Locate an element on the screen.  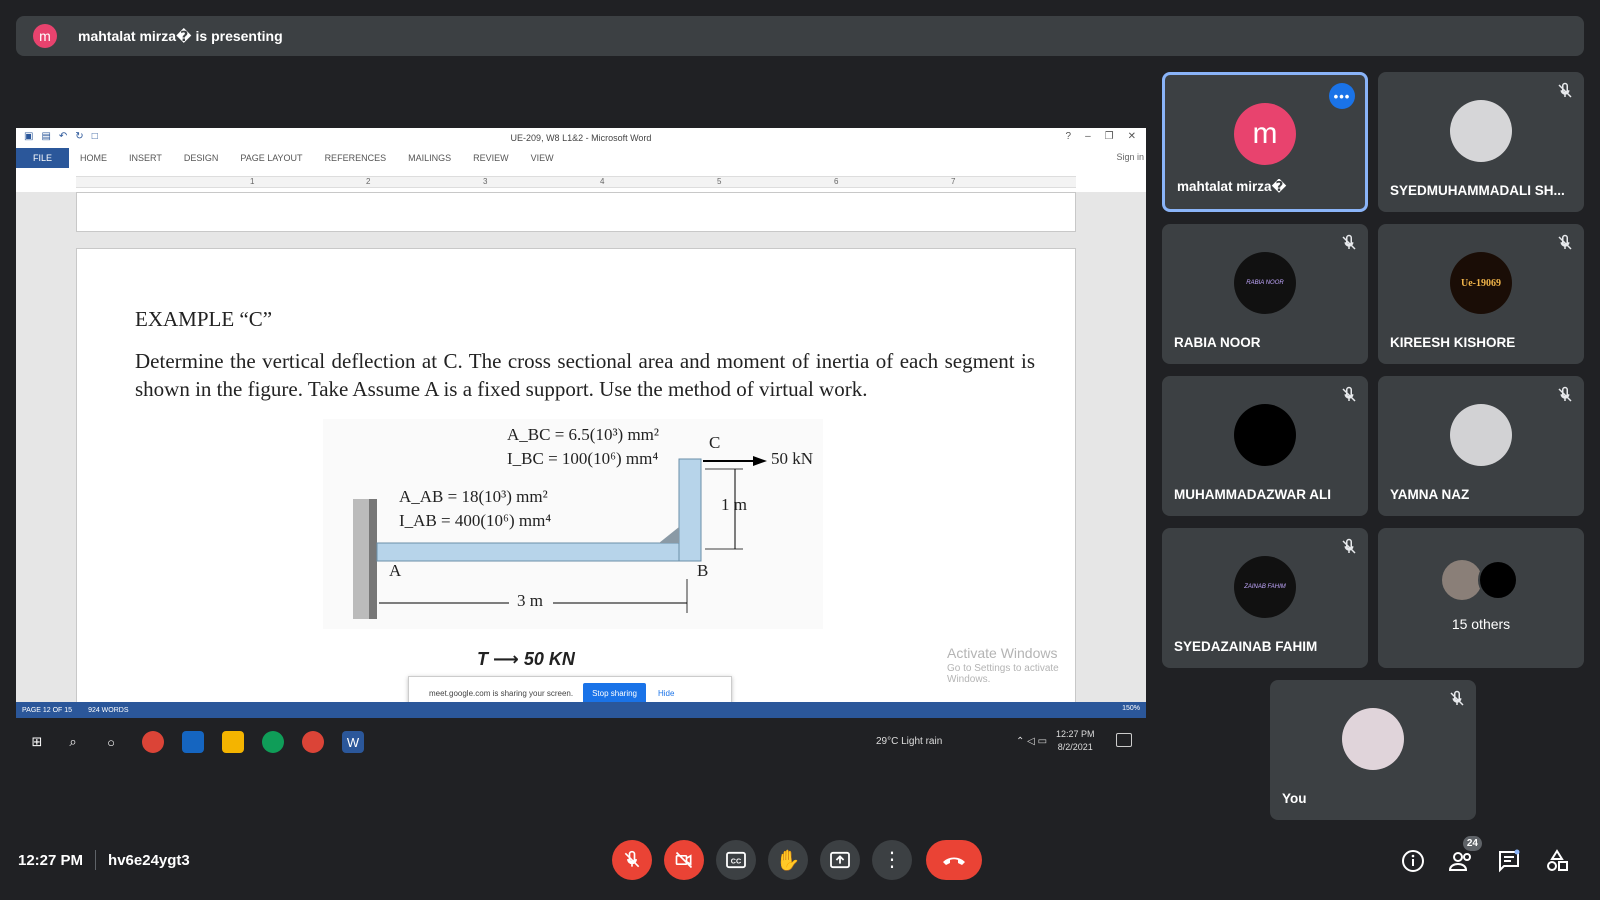
close-icon: ✕ is located at coordinates (1132, 136).